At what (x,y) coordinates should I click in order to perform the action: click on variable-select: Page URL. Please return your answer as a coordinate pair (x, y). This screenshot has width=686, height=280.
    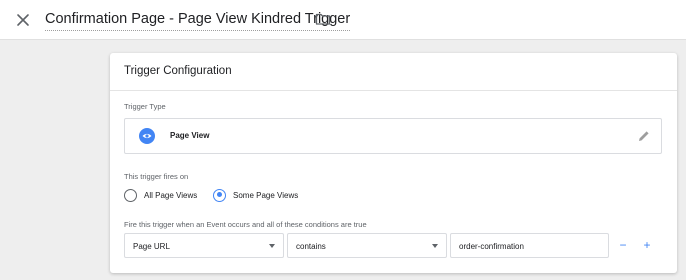
    Looking at the image, I should click on (204, 245).